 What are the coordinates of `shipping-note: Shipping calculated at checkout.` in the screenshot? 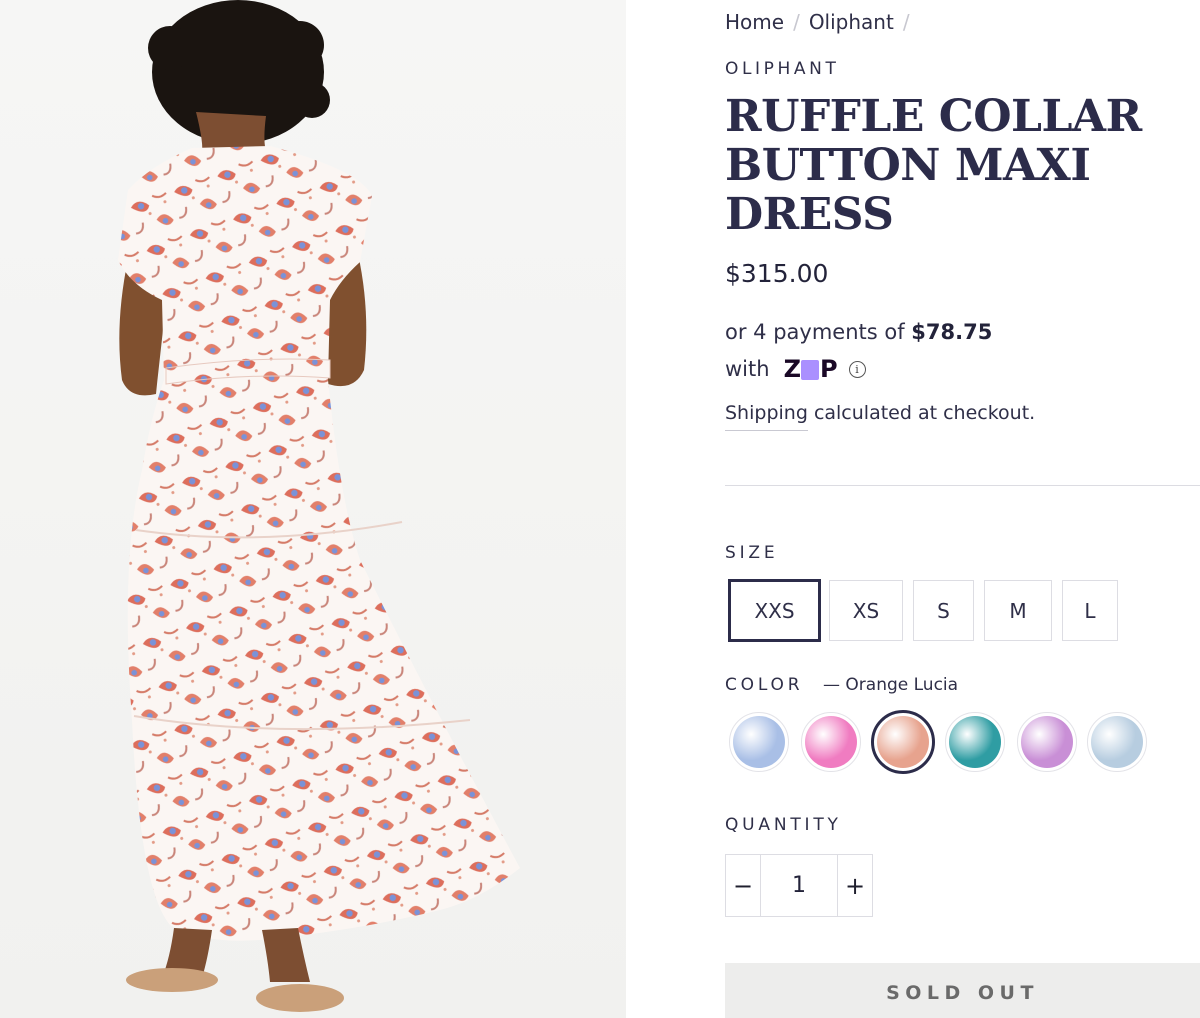 It's located at (880, 416).